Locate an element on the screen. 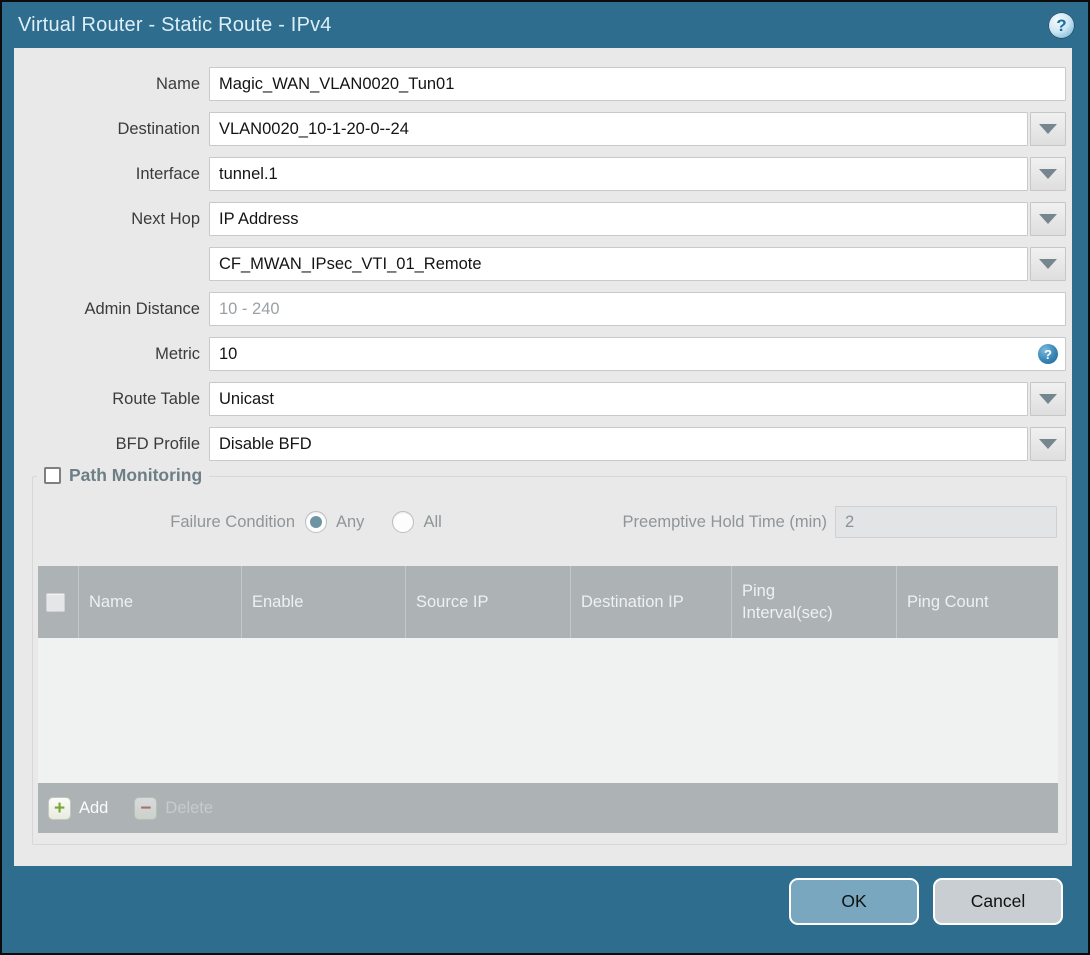  column-header-ping-interval: Ping Interval(sec) is located at coordinates (813, 602).